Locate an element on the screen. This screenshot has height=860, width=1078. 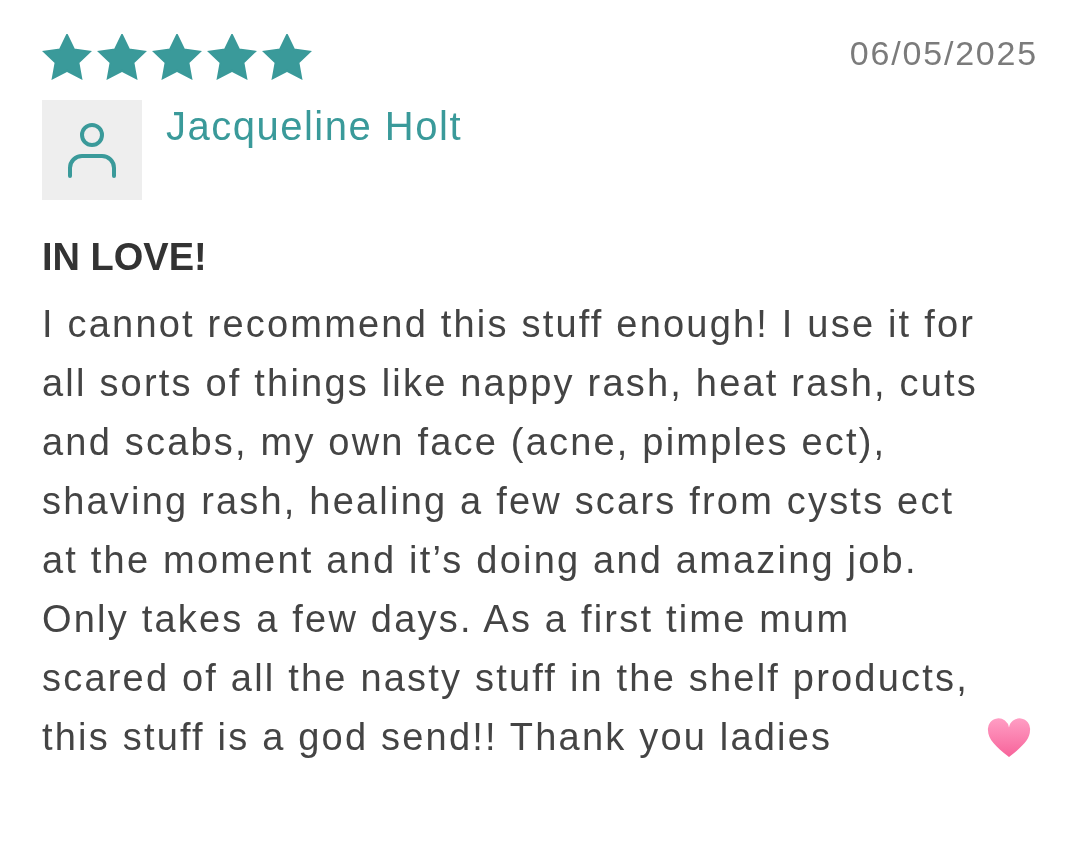
heart-icon is located at coordinates (1009, 738).